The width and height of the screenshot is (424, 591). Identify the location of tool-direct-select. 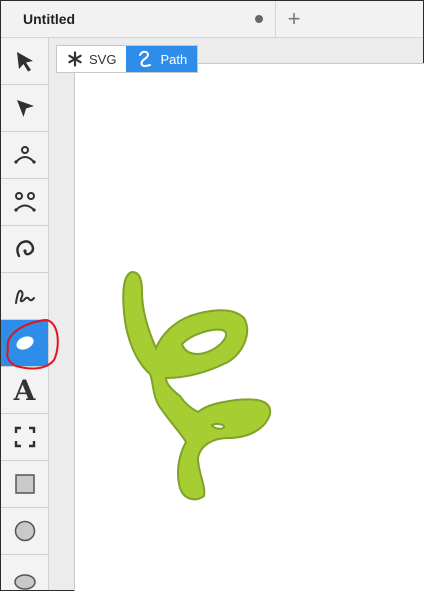
(24, 108).